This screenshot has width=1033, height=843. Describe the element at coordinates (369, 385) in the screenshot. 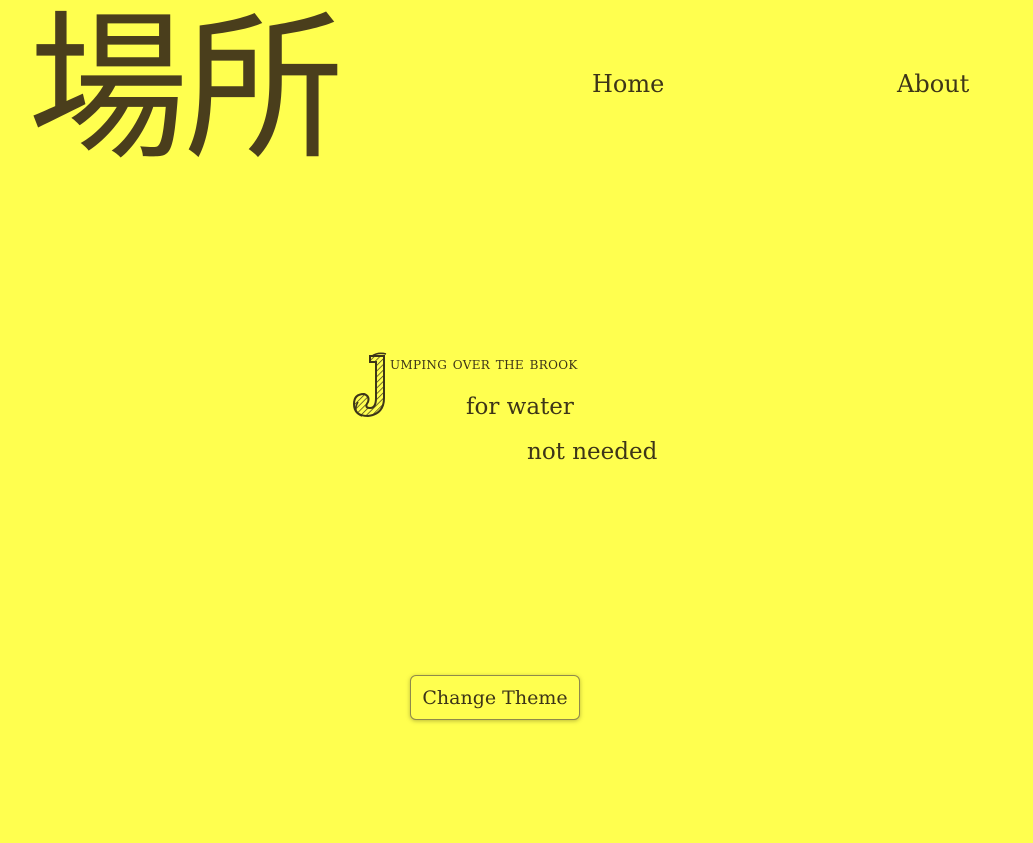

I see `drop-cap-j` at that location.